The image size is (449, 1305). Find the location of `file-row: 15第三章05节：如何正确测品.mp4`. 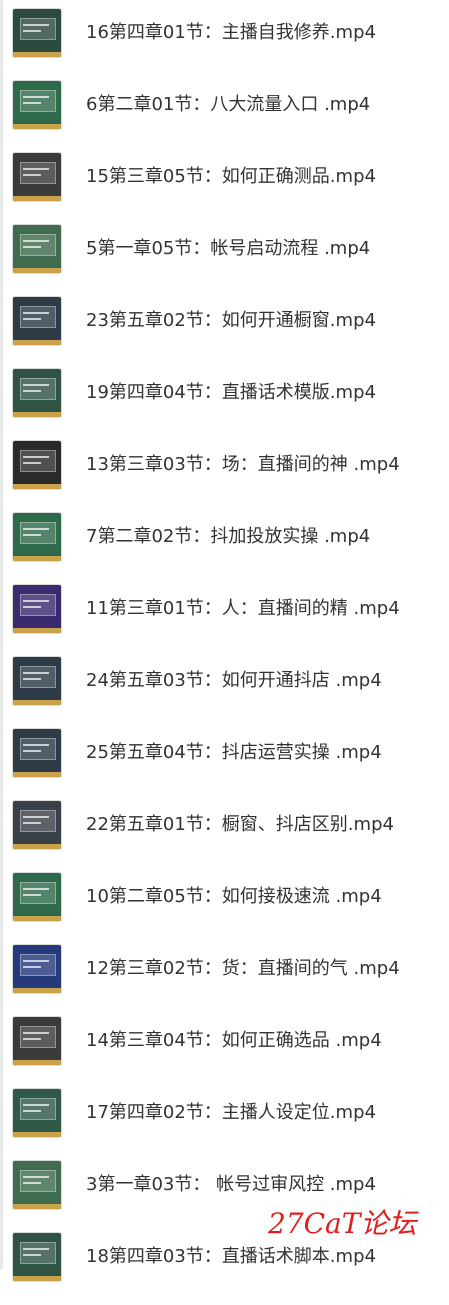

file-row: 15第三章05节：如何正确测品.mp4 is located at coordinates (224, 189).